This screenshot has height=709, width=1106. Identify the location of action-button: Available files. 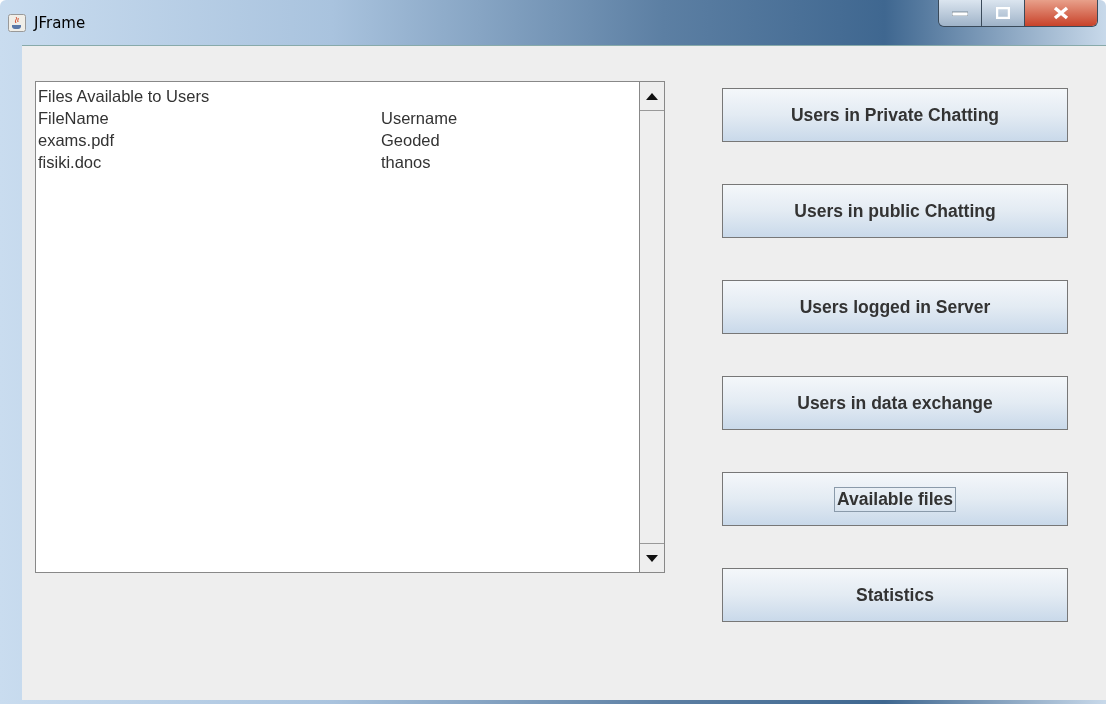
(895, 499).